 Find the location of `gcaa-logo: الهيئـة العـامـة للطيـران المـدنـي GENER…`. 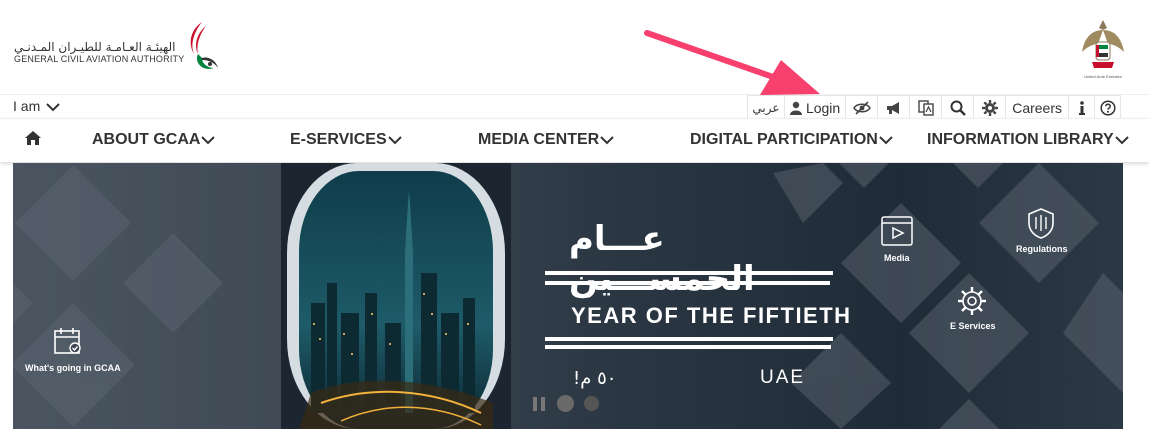

gcaa-logo: الهيئـة العـامـة للطيـران المـدنـي GENER… is located at coordinates (119, 50).